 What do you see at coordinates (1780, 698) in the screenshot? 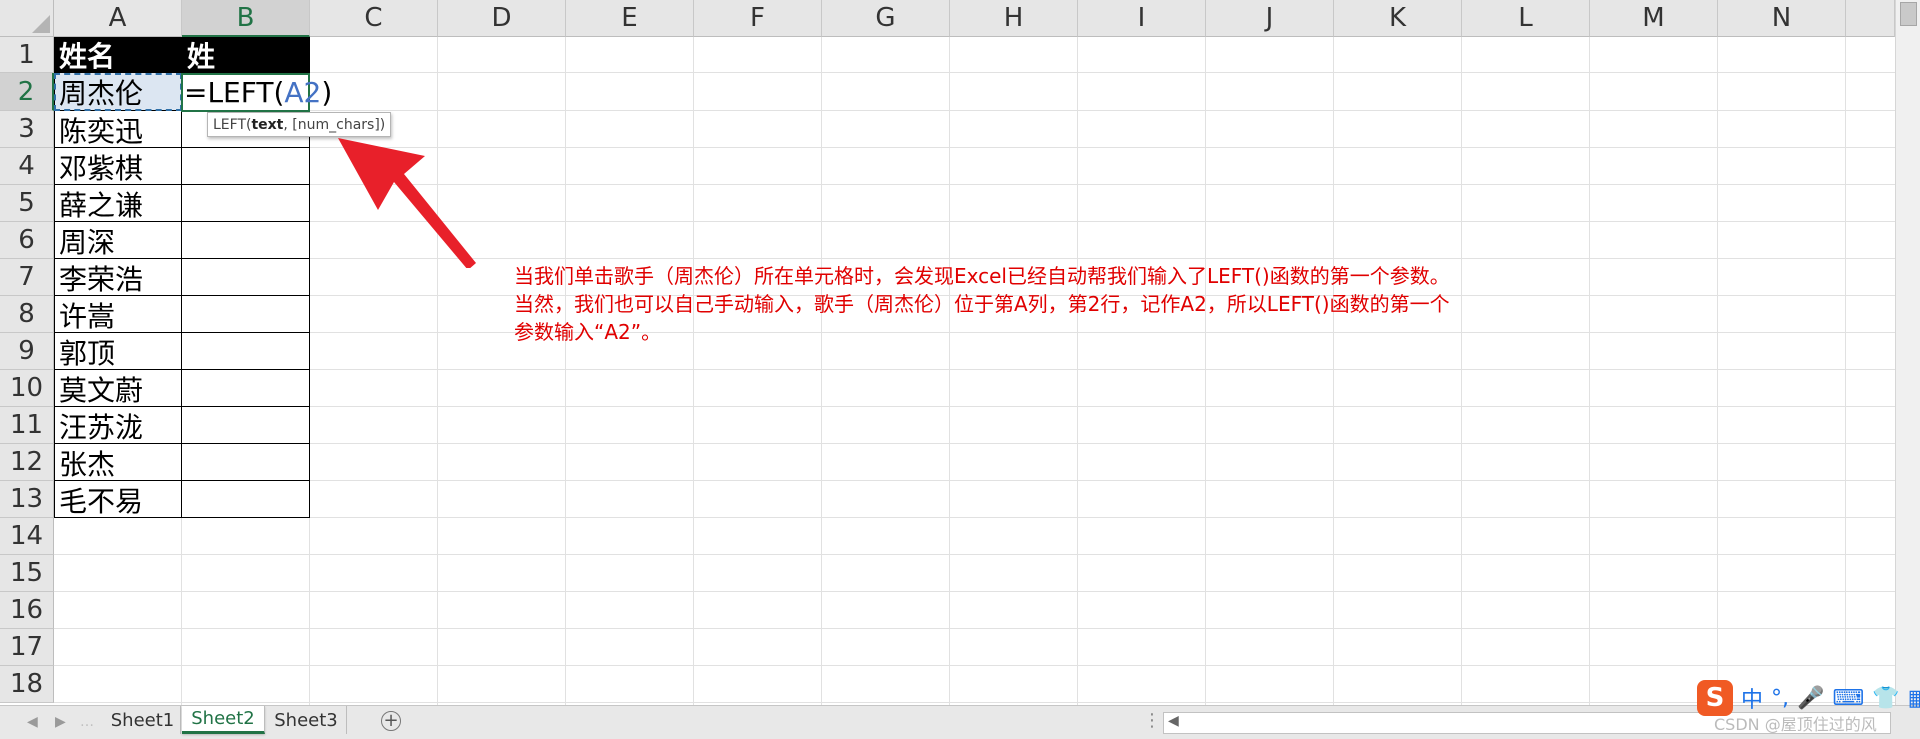
I see `ime-punct: °,` at bounding box center [1780, 698].